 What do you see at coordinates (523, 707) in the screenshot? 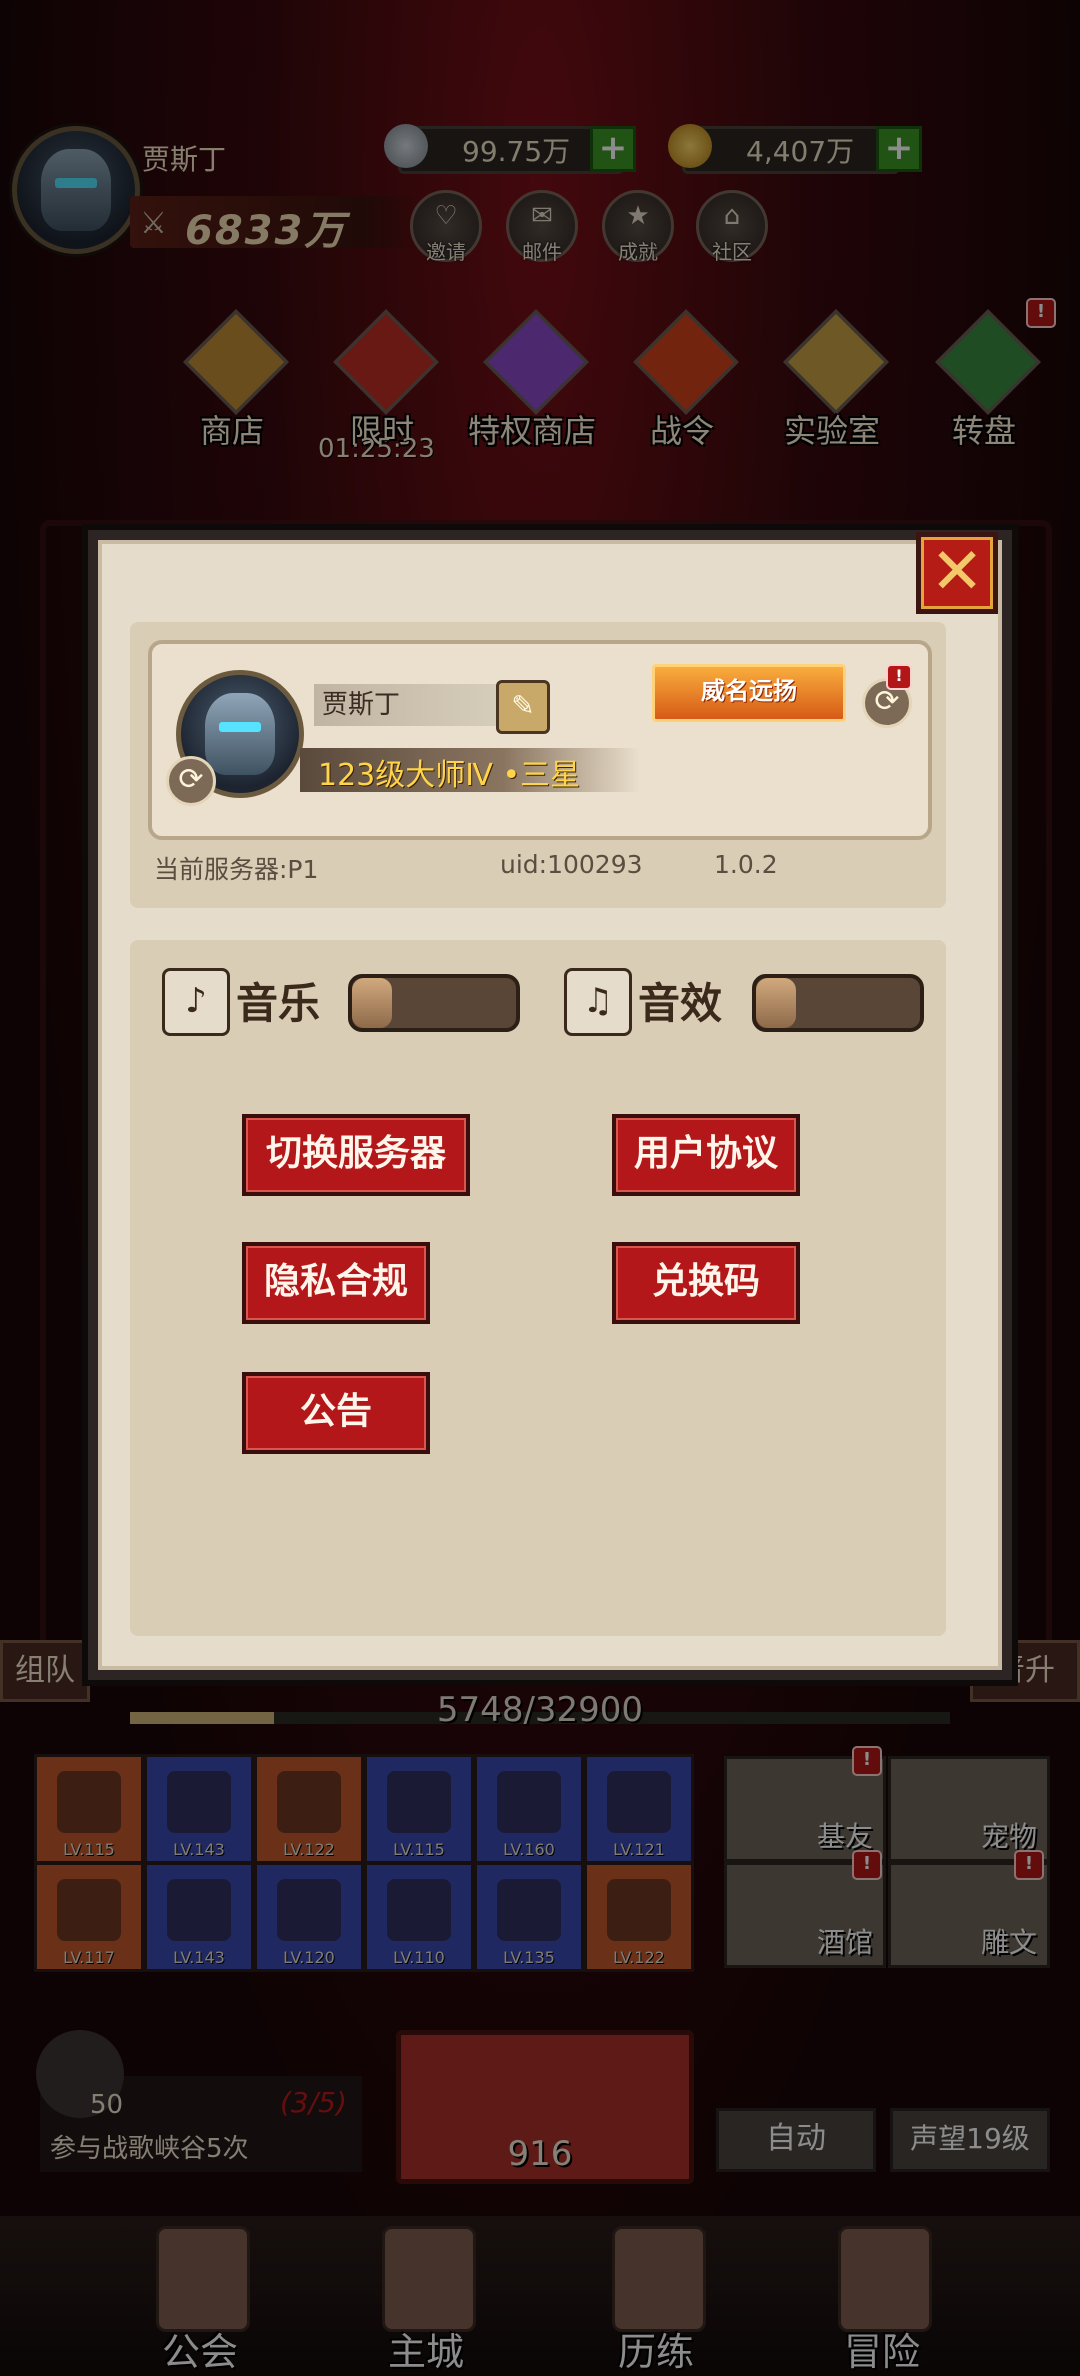
I see `edit-name-button: ✎` at bounding box center [523, 707].